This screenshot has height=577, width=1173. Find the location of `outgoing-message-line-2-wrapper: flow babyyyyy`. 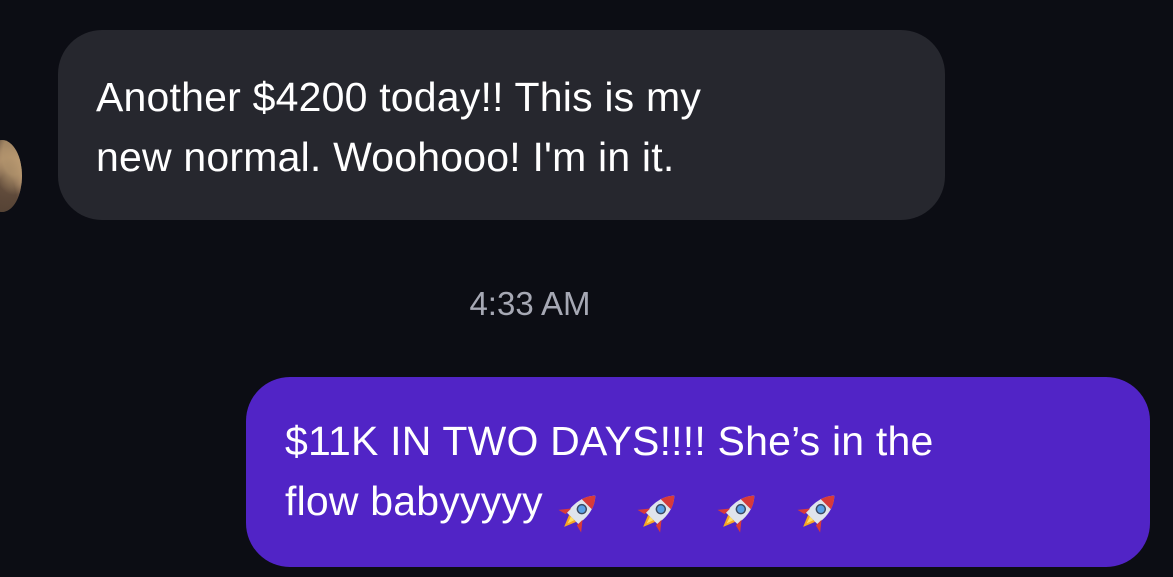

outgoing-message-line-2-wrapper: flow babyyyyy is located at coordinates (702, 505).